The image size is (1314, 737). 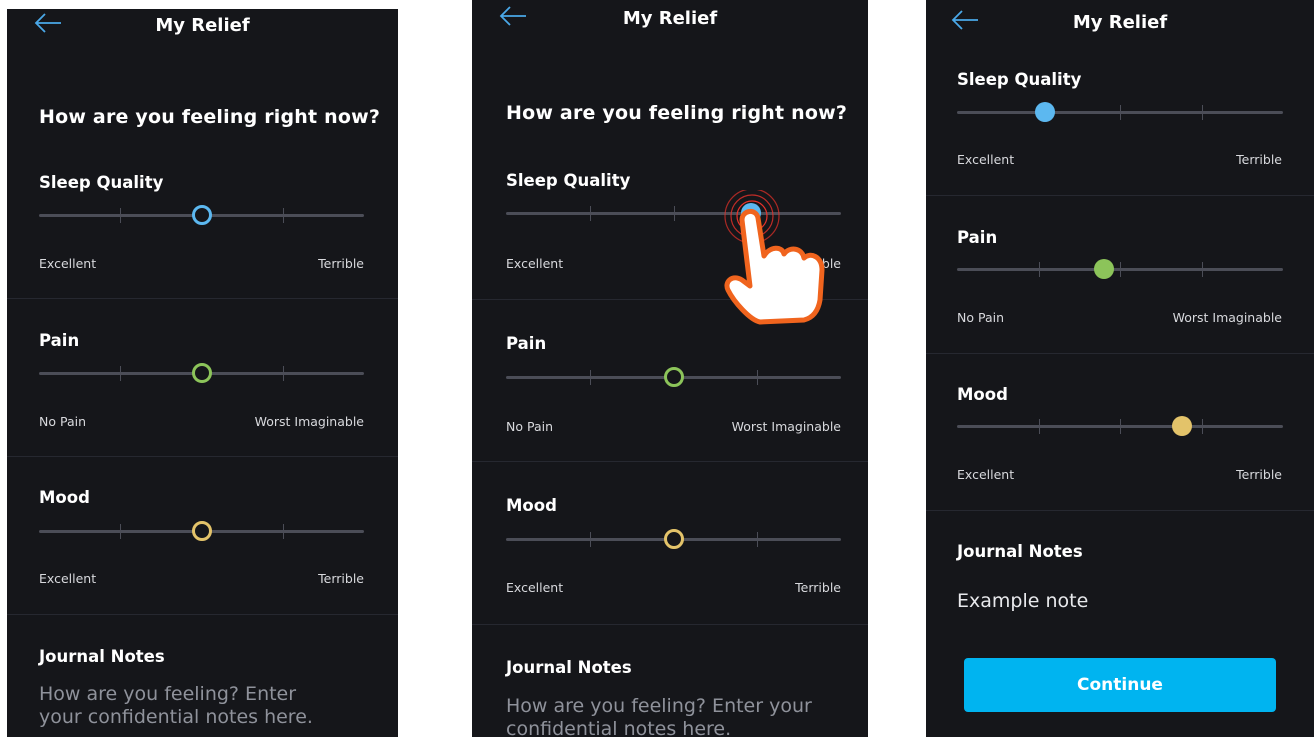 What do you see at coordinates (1022, 601) in the screenshot?
I see `journal-notes-input: Example note` at bounding box center [1022, 601].